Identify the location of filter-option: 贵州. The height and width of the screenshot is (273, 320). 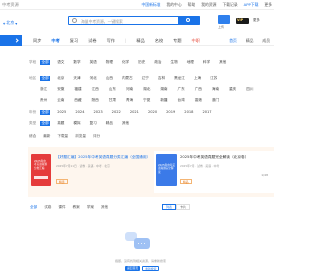
(43, 100).